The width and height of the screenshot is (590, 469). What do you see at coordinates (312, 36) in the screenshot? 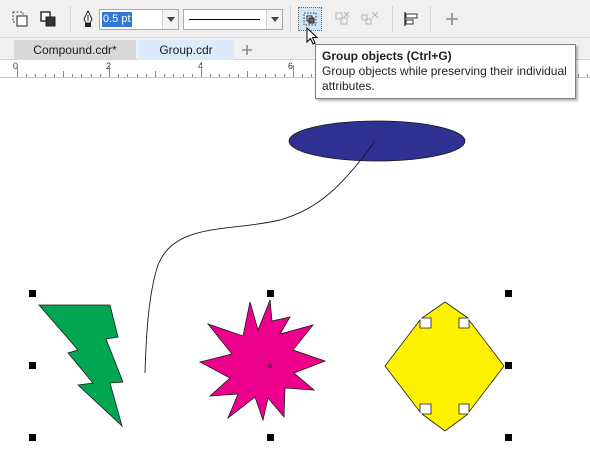
I see `mouse-cursor-icon` at bounding box center [312, 36].